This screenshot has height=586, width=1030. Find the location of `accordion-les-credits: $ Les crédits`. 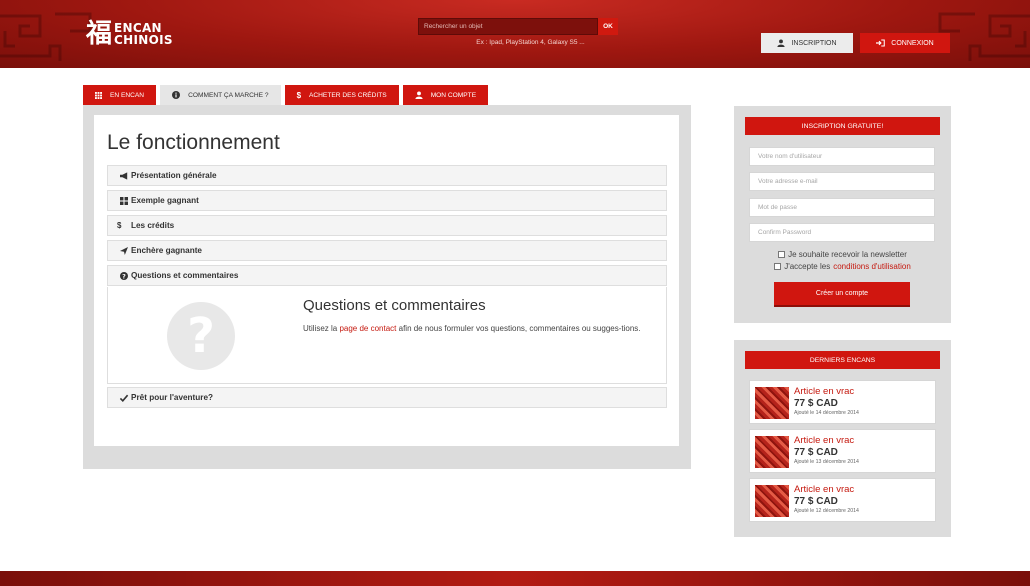

accordion-les-credits: $ Les crédits is located at coordinates (387, 225).